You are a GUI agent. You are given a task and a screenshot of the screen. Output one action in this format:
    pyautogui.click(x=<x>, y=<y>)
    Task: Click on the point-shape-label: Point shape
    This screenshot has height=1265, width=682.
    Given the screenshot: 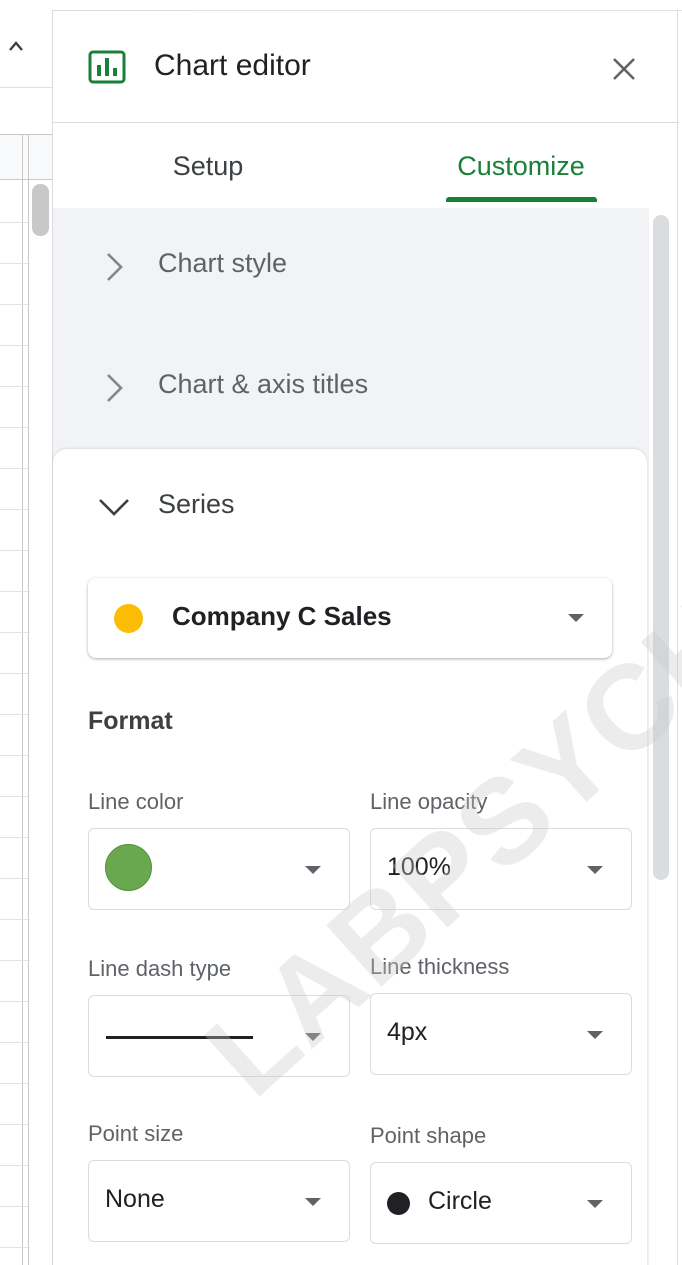 What is the action you would take?
    pyautogui.click(x=428, y=1135)
    